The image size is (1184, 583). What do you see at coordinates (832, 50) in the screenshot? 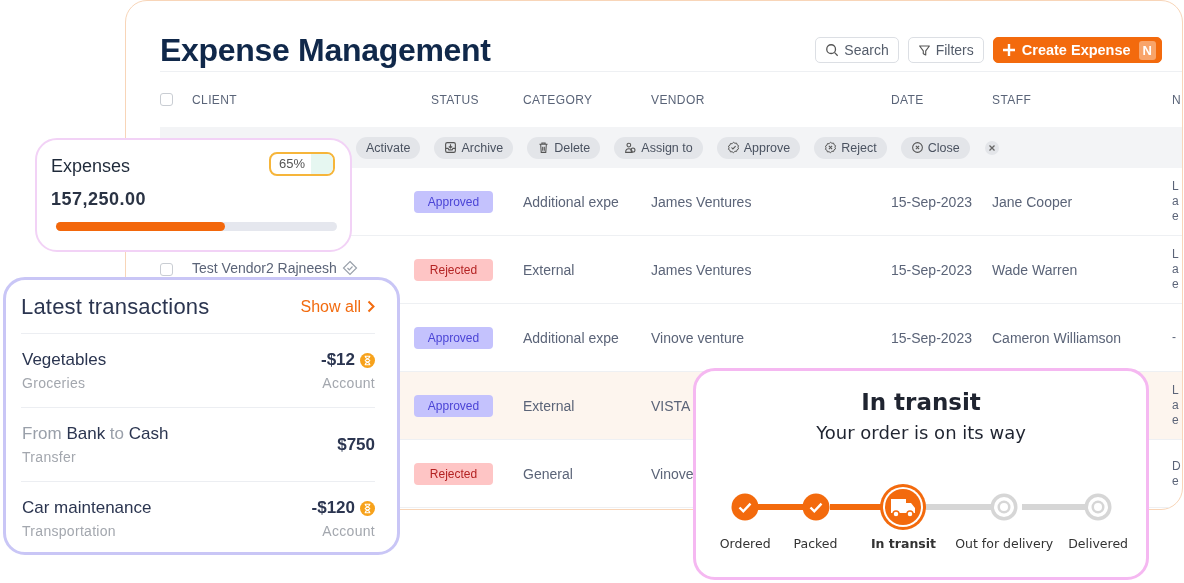
I see `search-icon` at bounding box center [832, 50].